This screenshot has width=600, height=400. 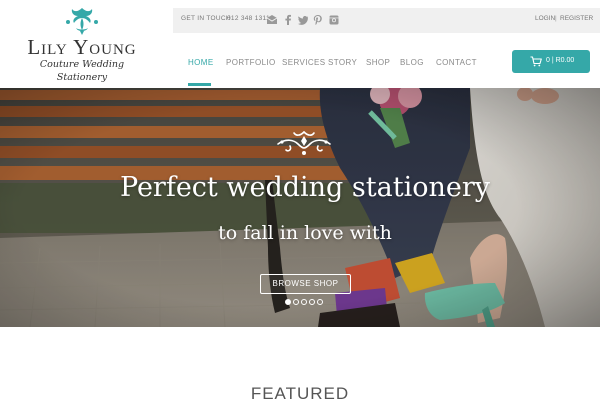 What do you see at coordinates (288, 20) in the screenshot?
I see `facebook-icon` at bounding box center [288, 20].